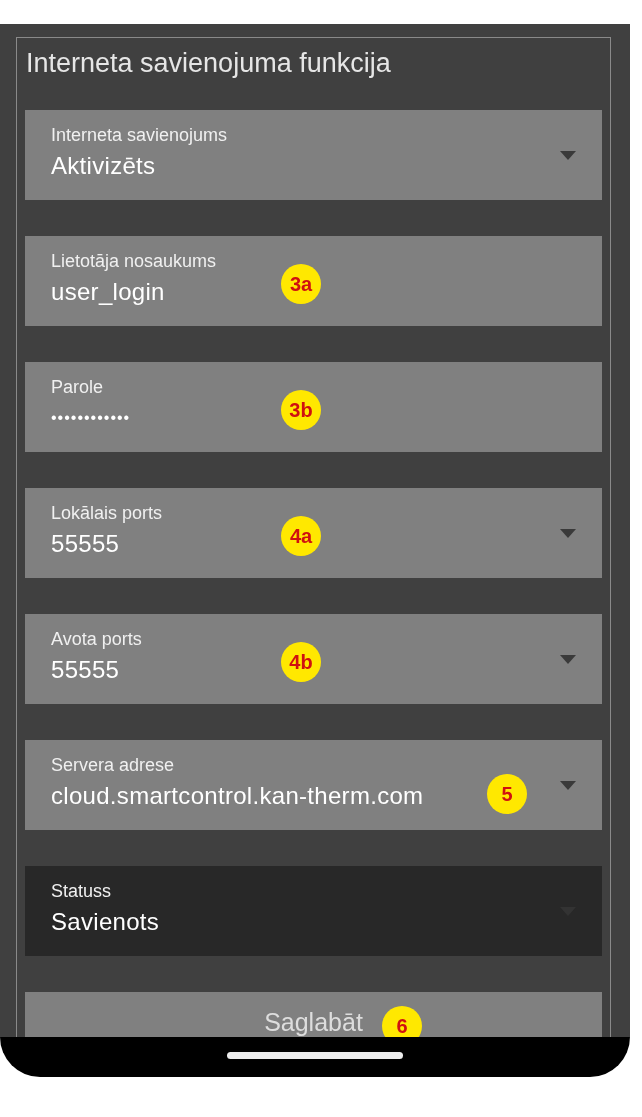 The height and width of the screenshot is (1117, 642). What do you see at coordinates (313, 155) in the screenshot?
I see `dropdown-field: Interneta savienojums Aktivizēts` at bounding box center [313, 155].